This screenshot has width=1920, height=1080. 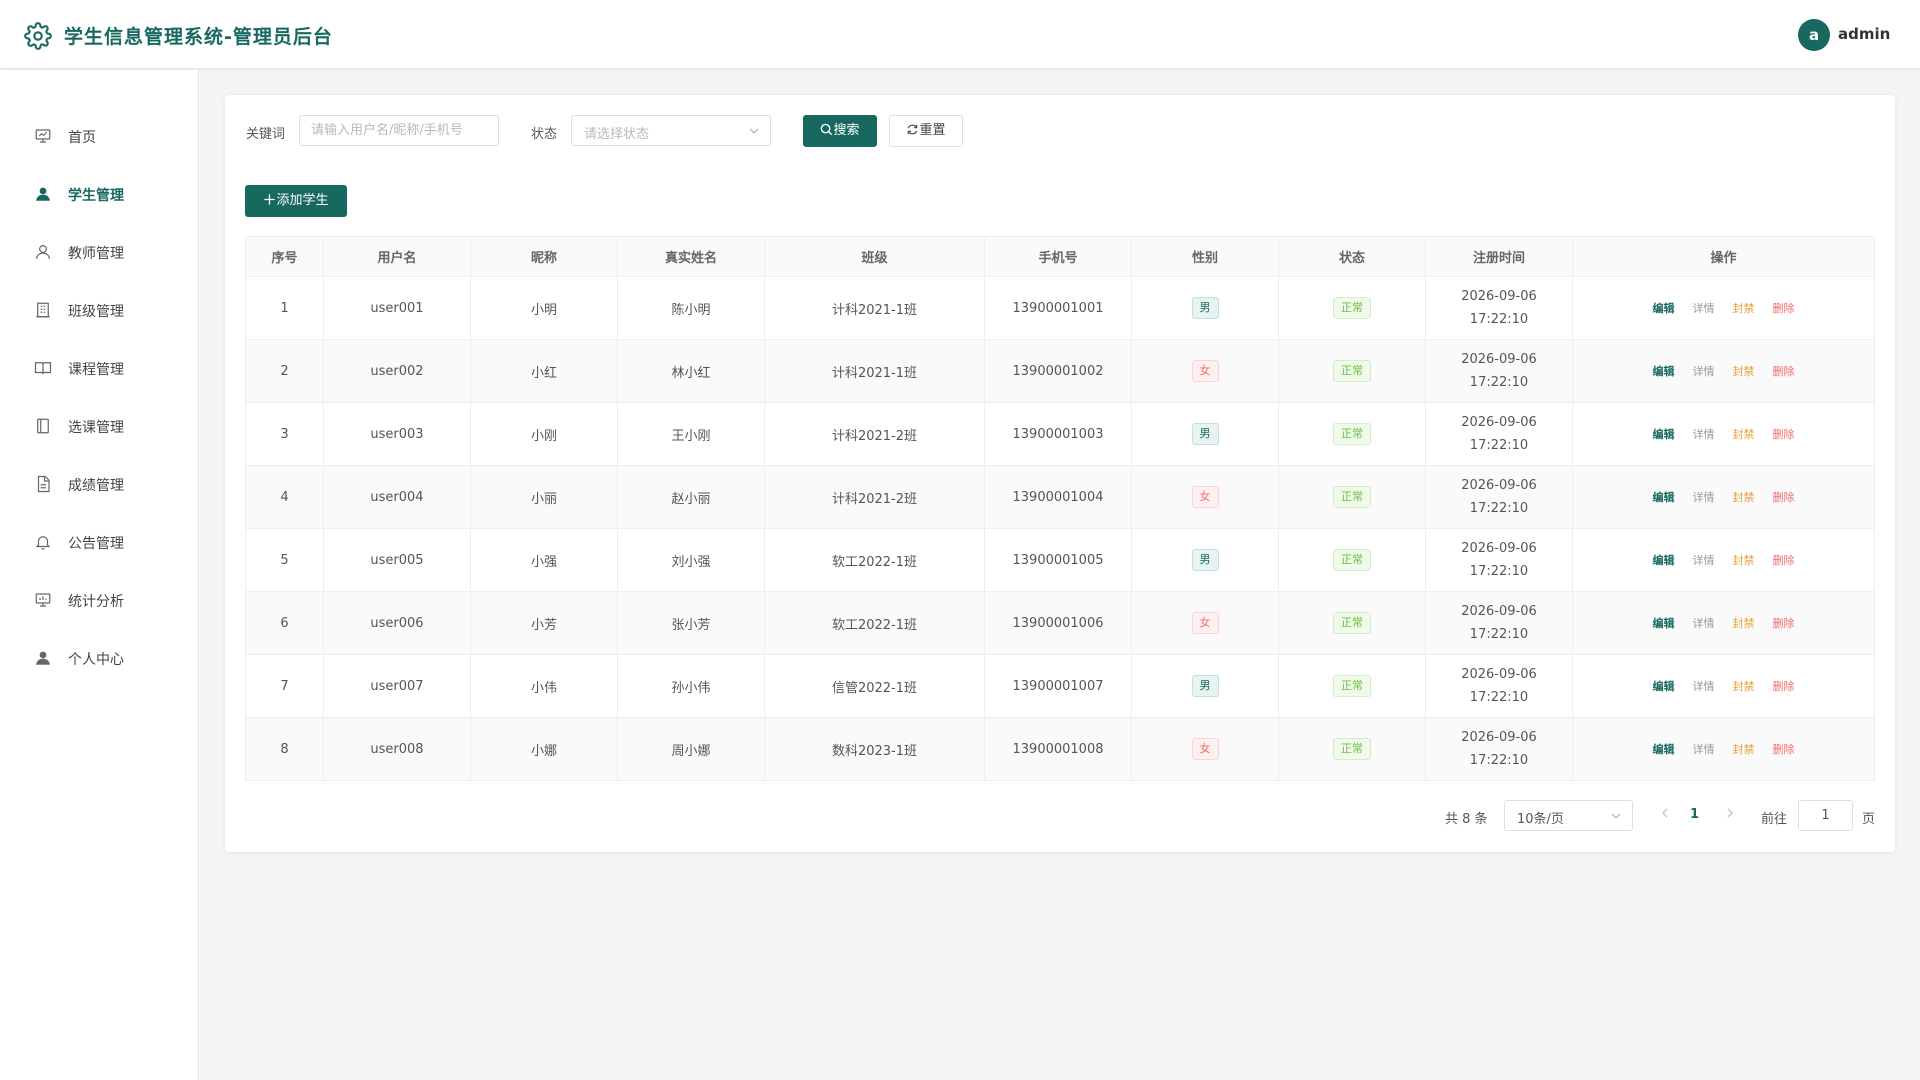 I want to click on cell-index: 1, so click(x=284, y=308).